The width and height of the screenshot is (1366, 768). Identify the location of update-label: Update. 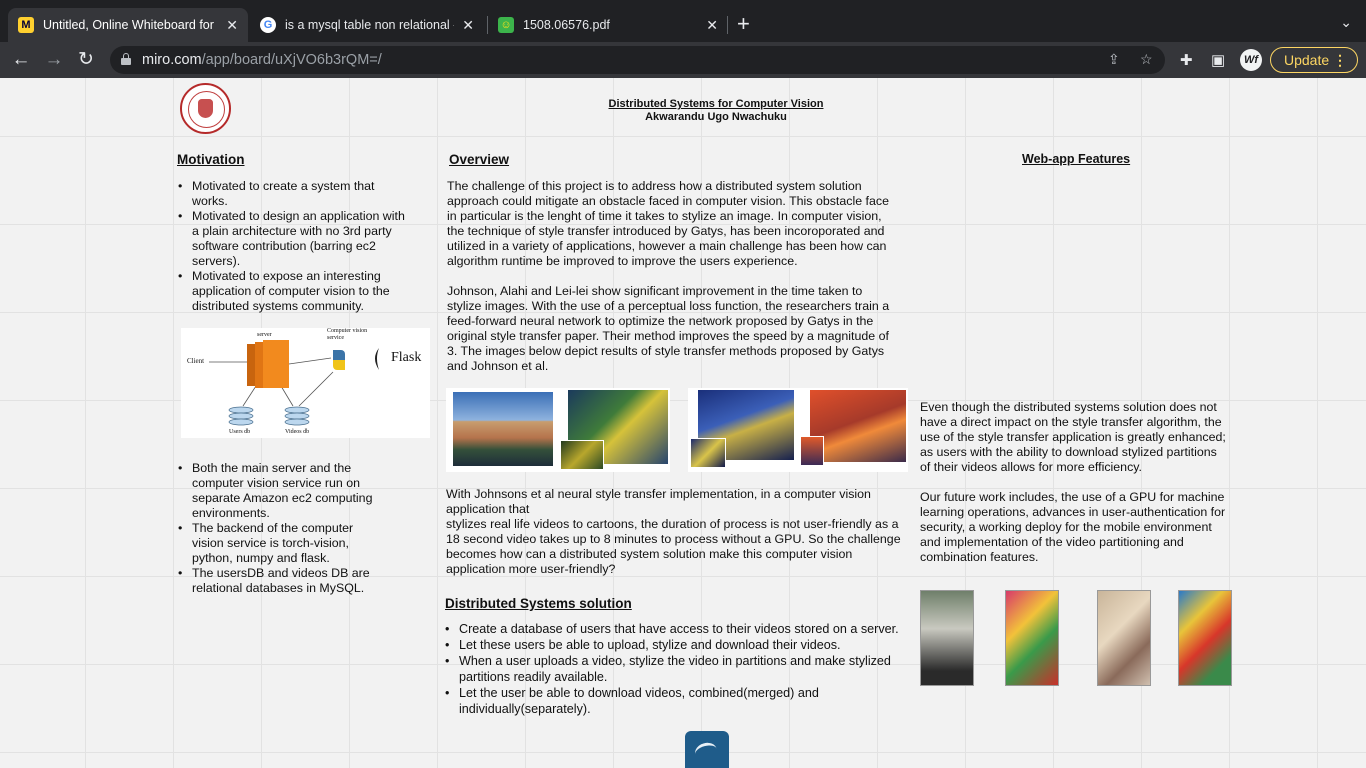
(1307, 60).